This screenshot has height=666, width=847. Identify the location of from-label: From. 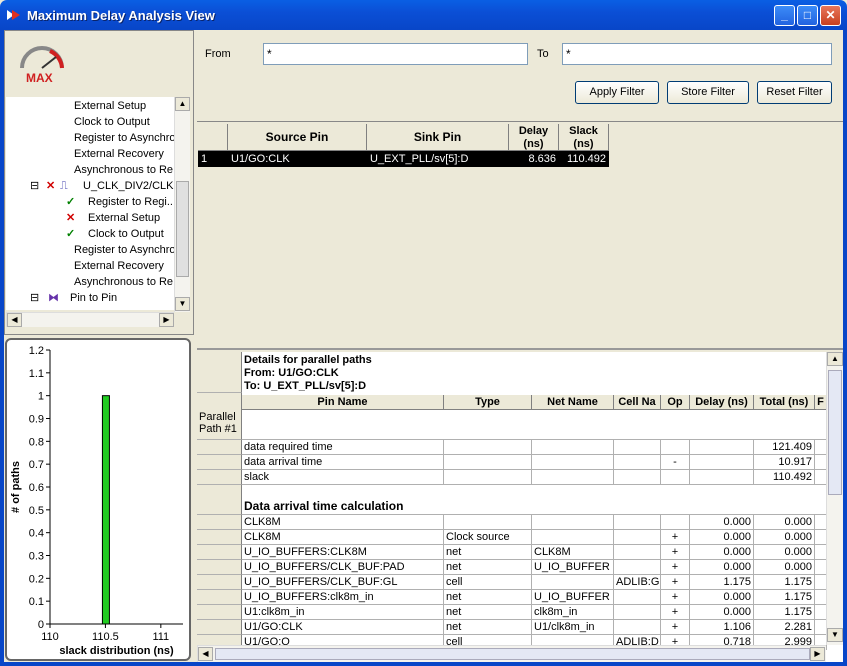
(218, 54).